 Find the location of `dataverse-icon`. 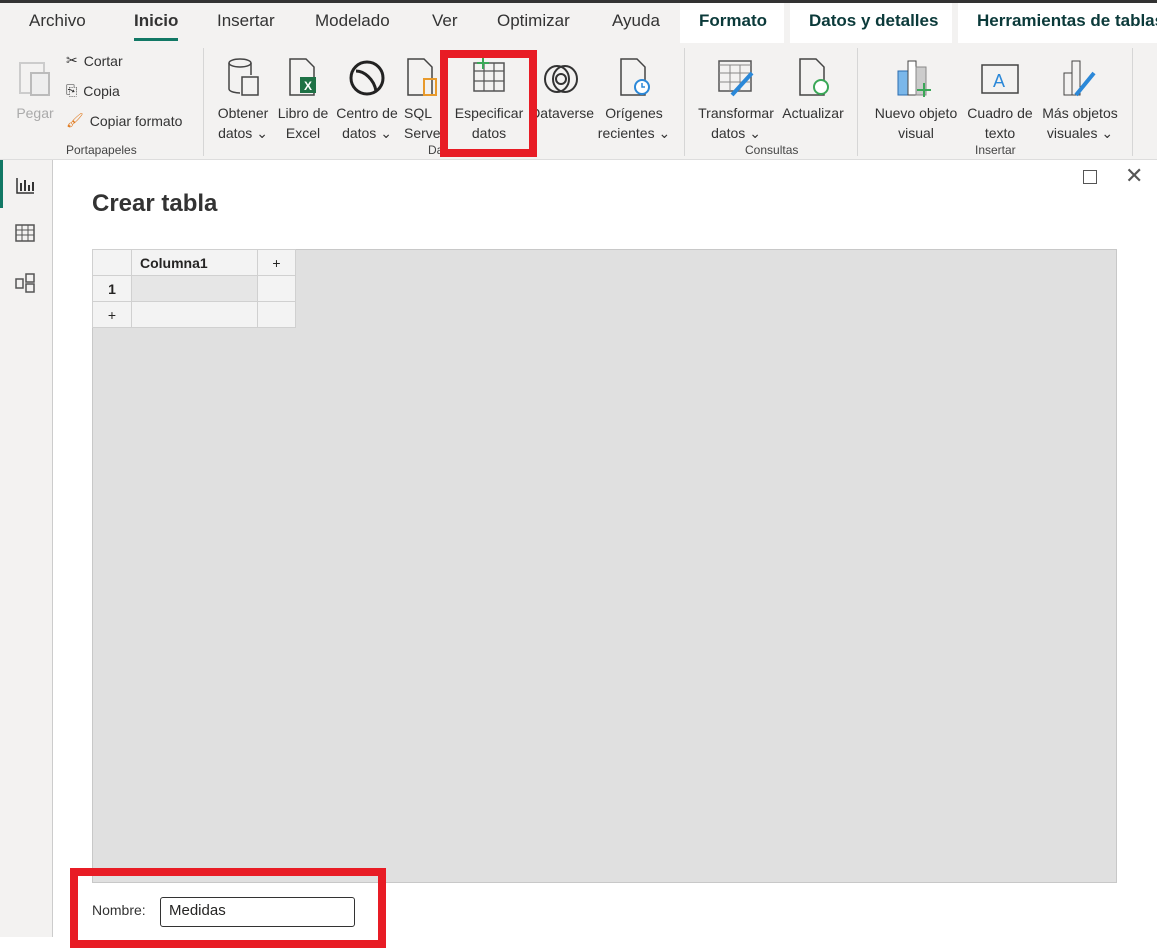

dataverse-icon is located at coordinates (561, 74).